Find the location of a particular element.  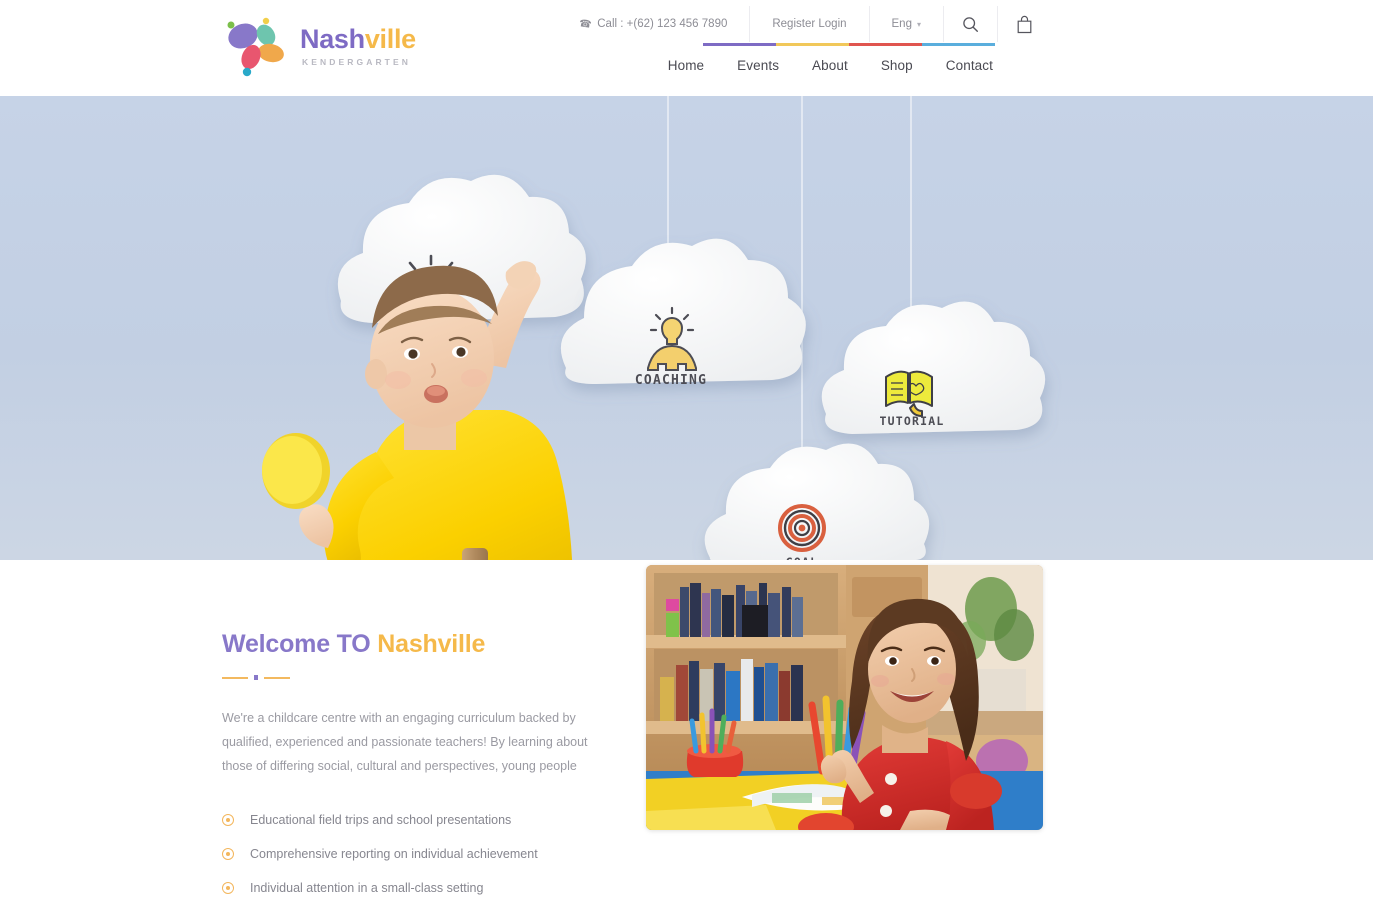

stripe-segment-gold is located at coordinates (812, 44).